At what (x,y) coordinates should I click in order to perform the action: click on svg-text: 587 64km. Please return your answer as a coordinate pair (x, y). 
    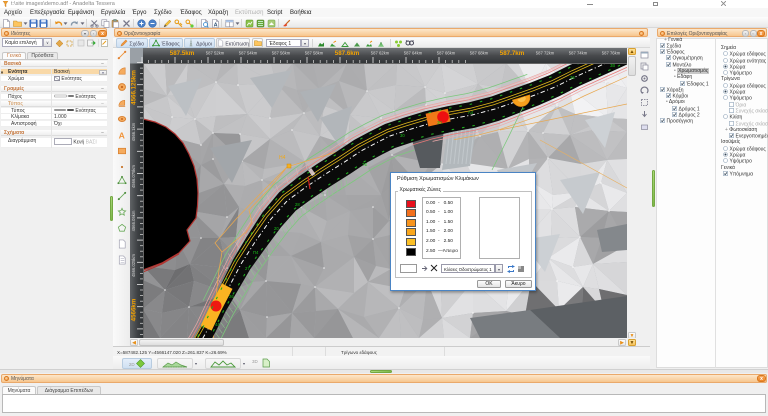
    Looking at the image, I should click on (413, 52).